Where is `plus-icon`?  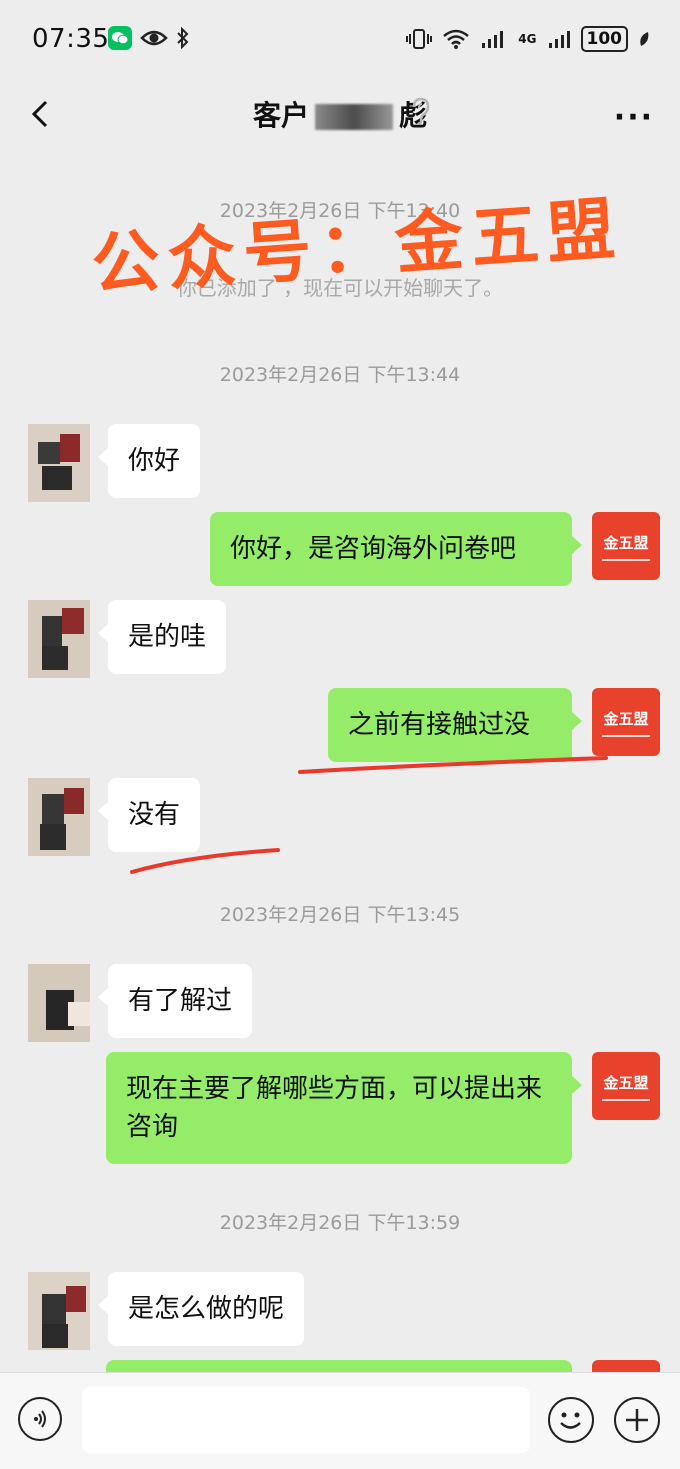 plus-icon is located at coordinates (637, 1420).